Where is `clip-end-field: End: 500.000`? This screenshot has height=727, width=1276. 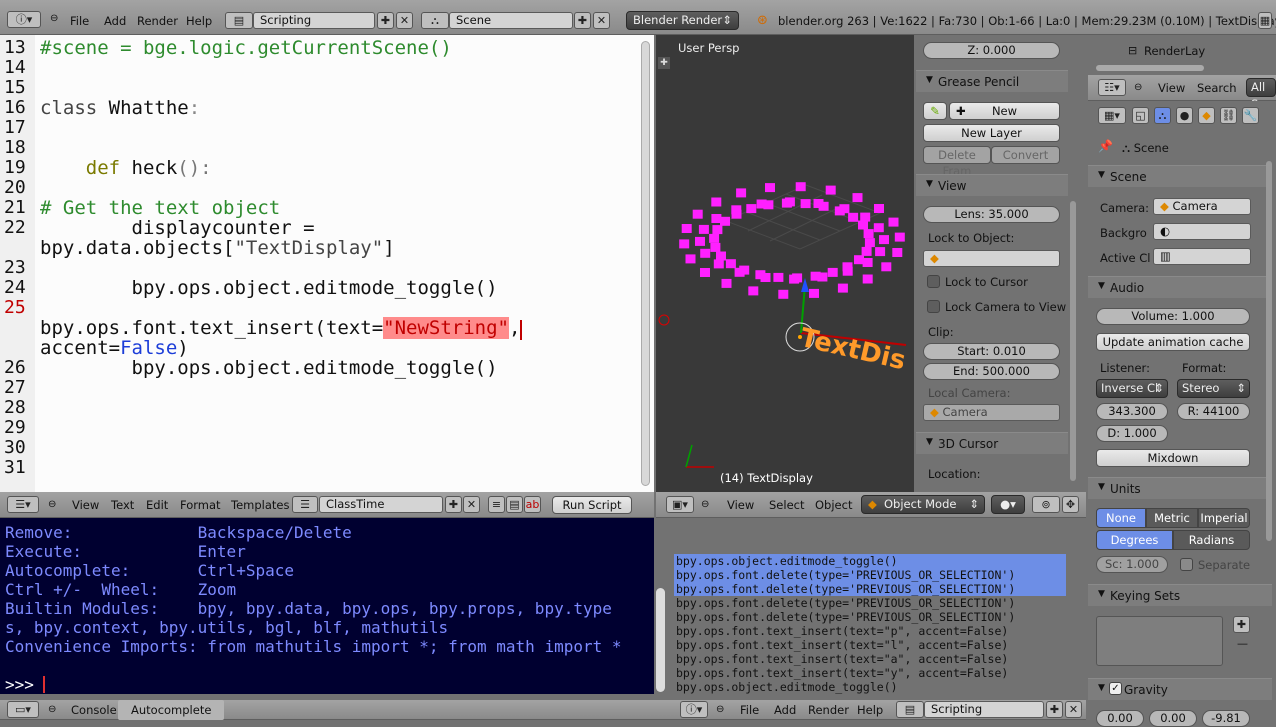 clip-end-field: End: 500.000 is located at coordinates (991, 371).